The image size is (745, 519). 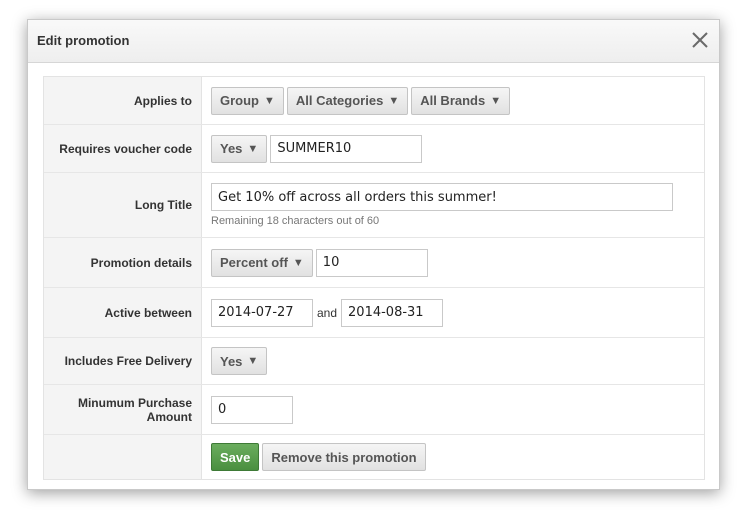 I want to click on group-dropdown: Group ▼, so click(x=247, y=100).